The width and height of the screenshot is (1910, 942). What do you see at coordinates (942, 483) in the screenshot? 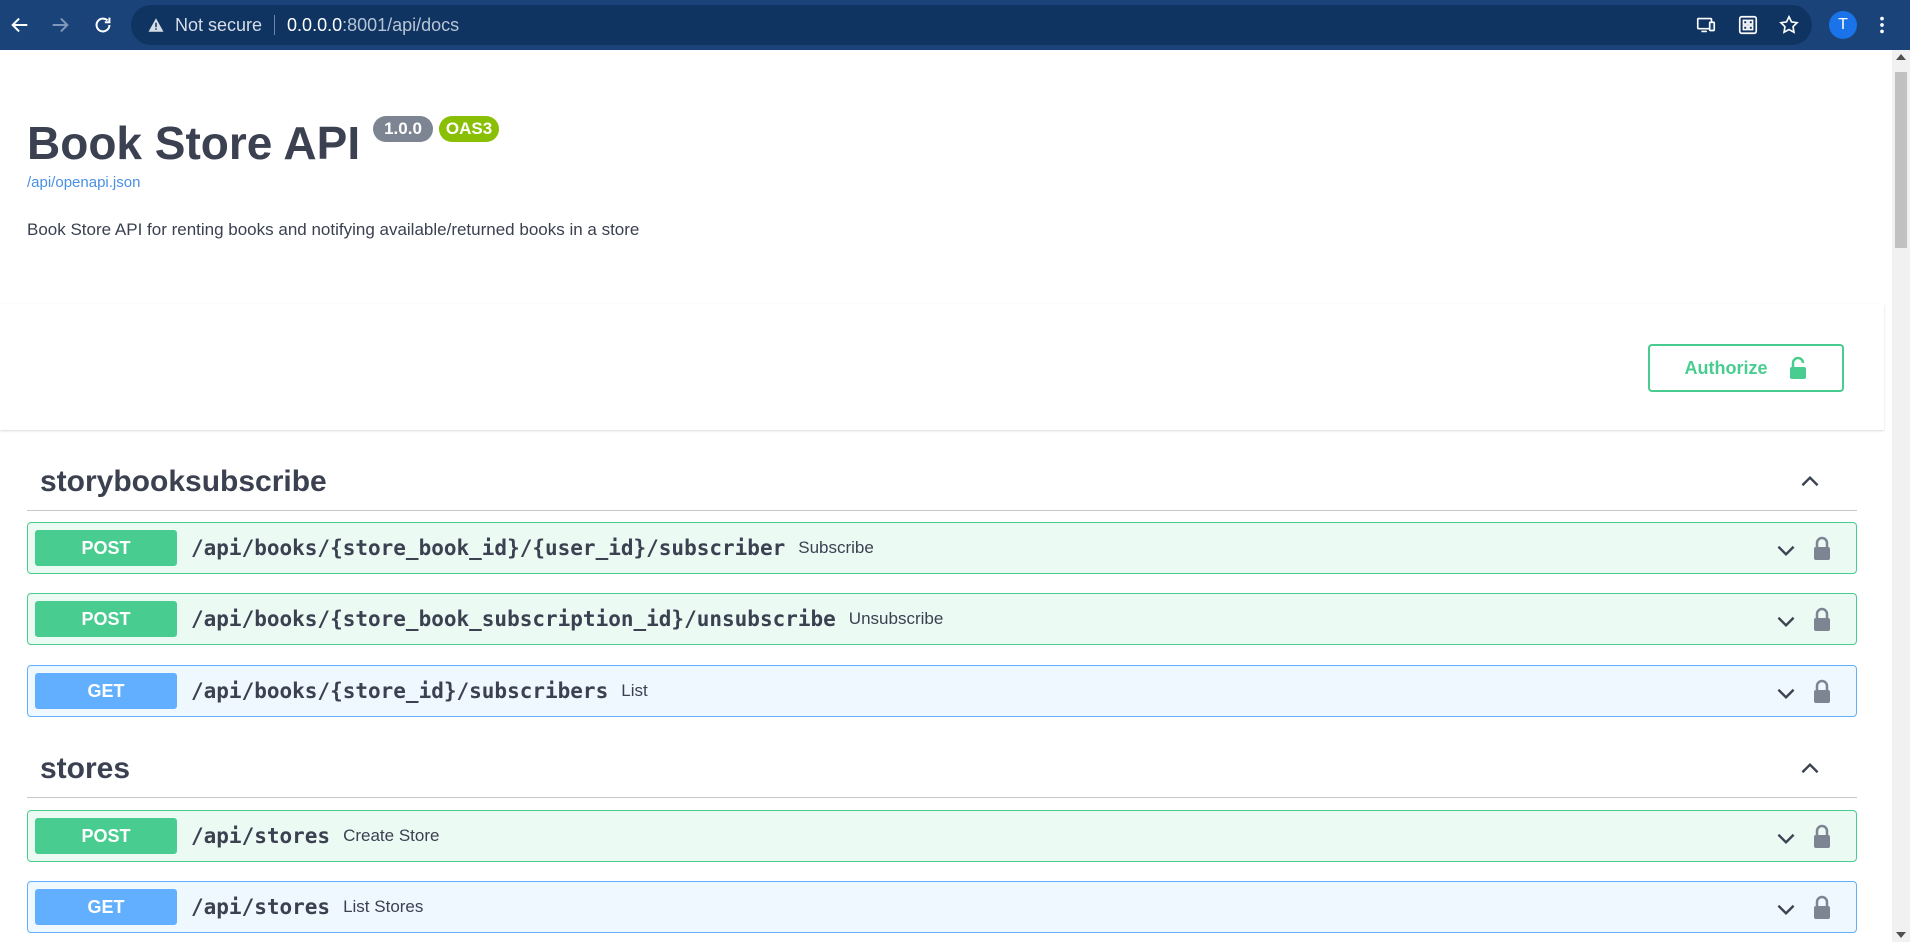
I see `tag-header: storybooksubscribe` at bounding box center [942, 483].